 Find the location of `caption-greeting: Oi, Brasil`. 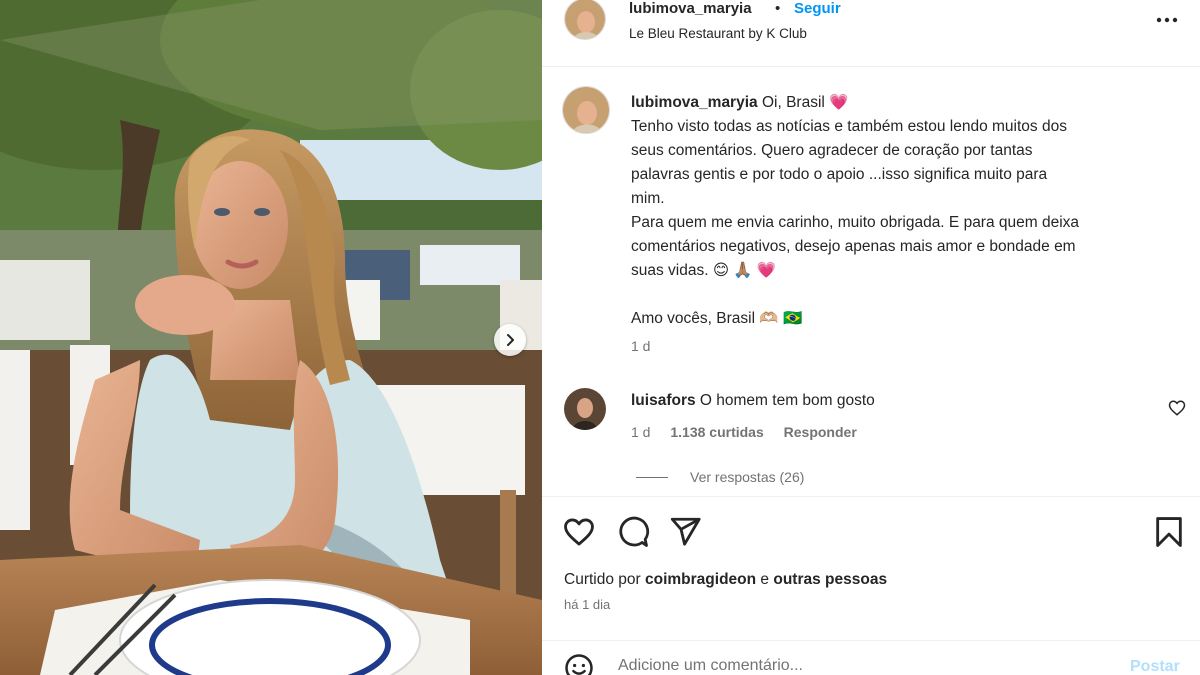

caption-greeting: Oi, Brasil is located at coordinates (793, 102).